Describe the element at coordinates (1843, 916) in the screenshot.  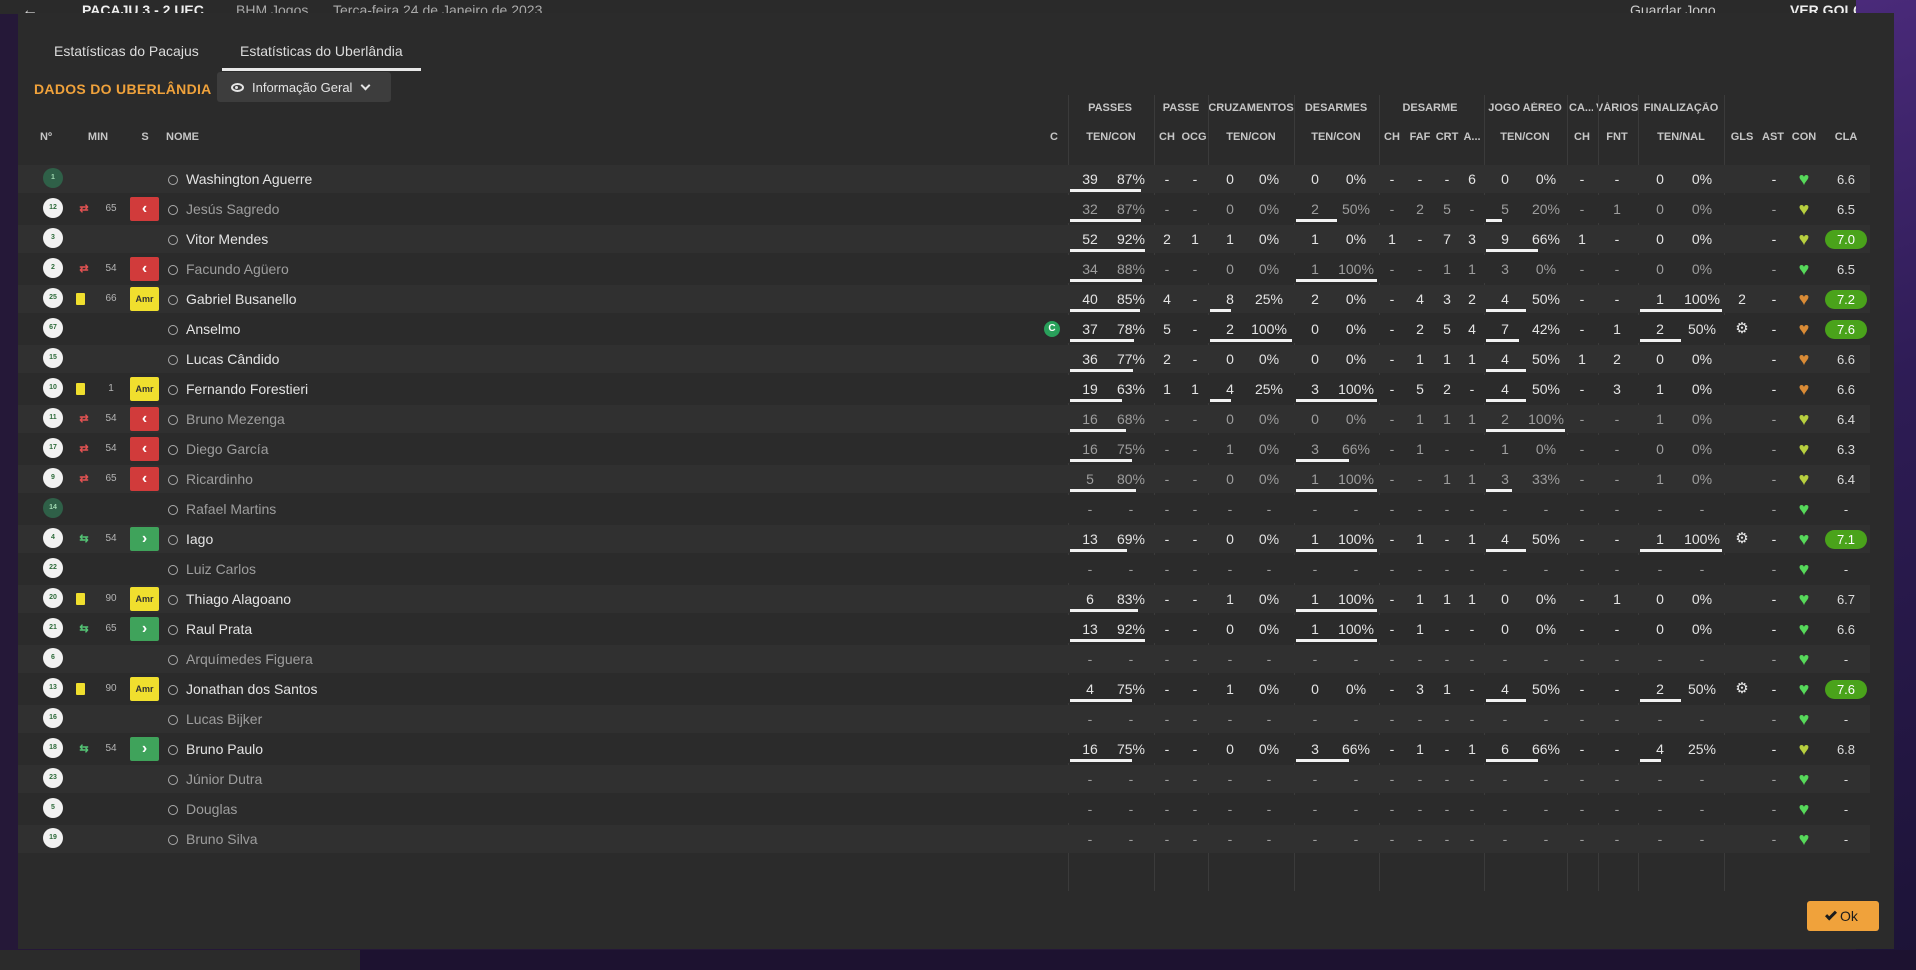
I see `ok-button: Ok` at that location.